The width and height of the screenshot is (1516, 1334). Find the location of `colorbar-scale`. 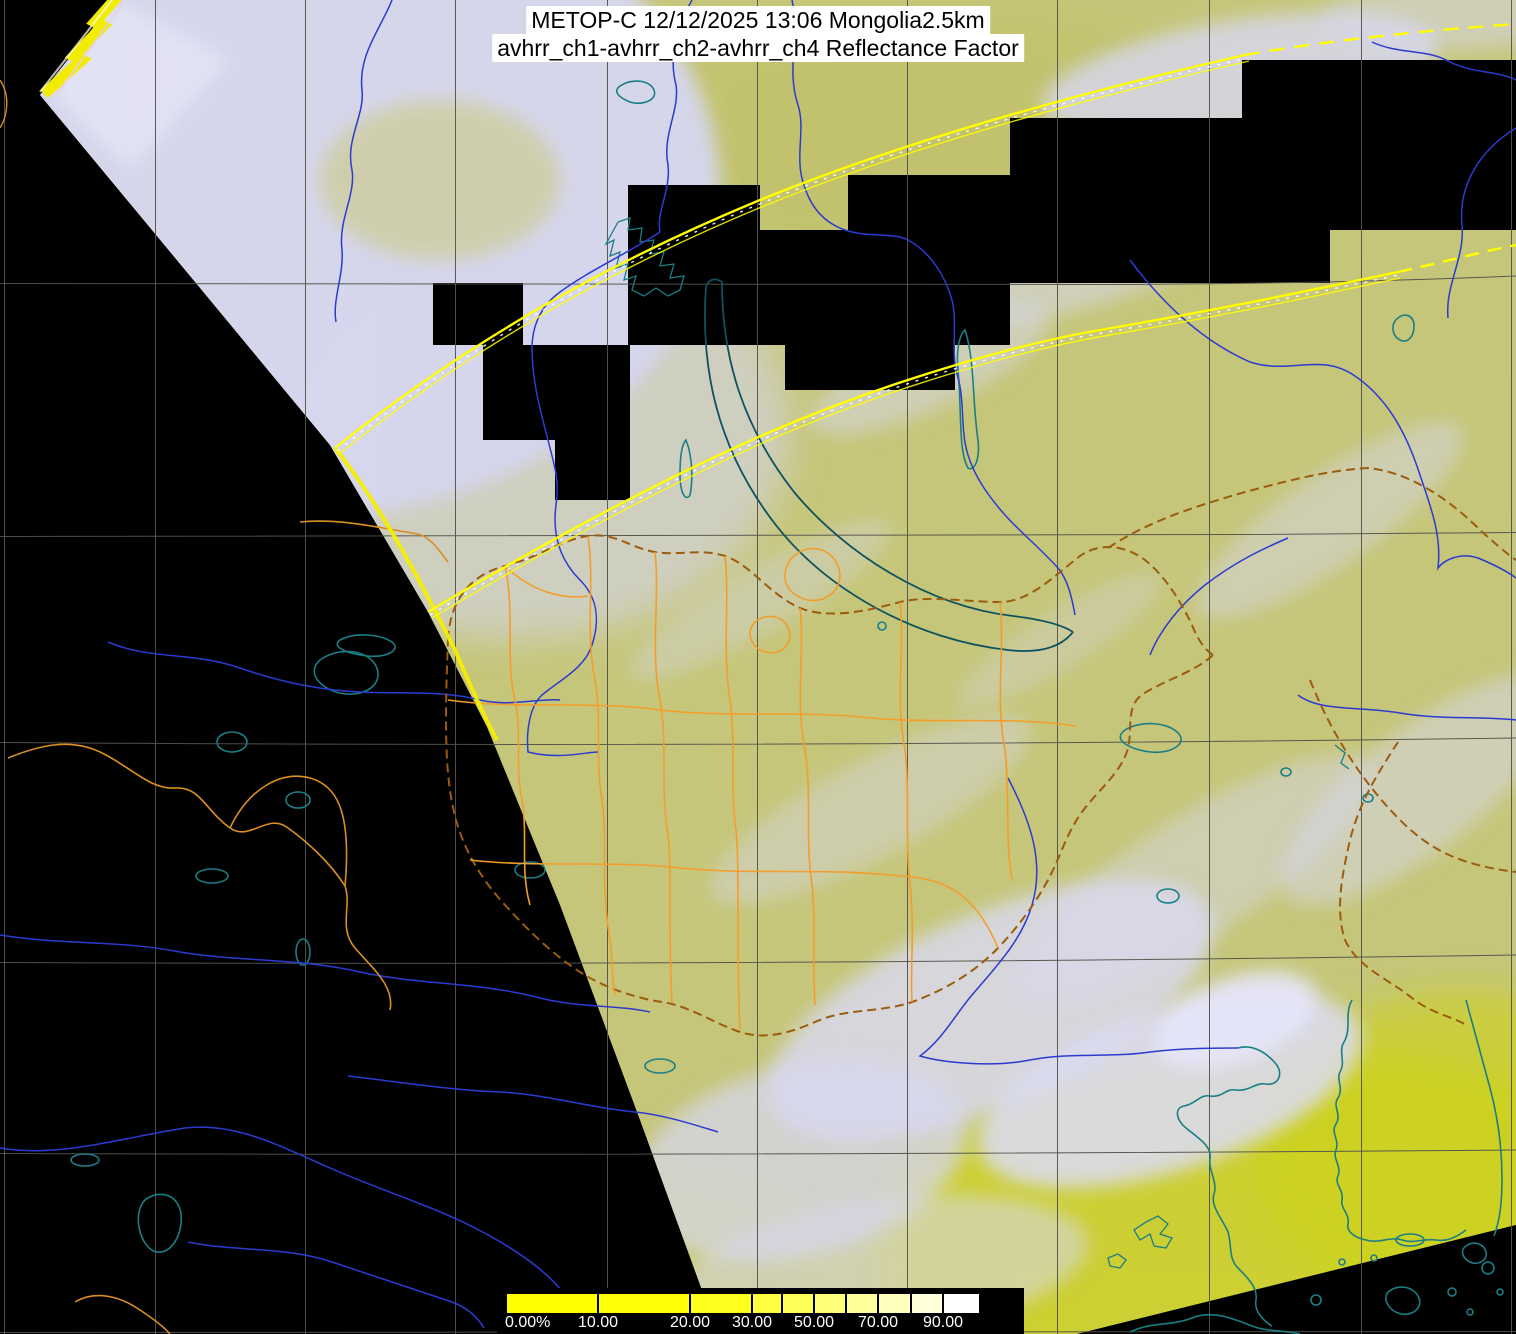

colorbar-scale is located at coordinates (743, 1303).